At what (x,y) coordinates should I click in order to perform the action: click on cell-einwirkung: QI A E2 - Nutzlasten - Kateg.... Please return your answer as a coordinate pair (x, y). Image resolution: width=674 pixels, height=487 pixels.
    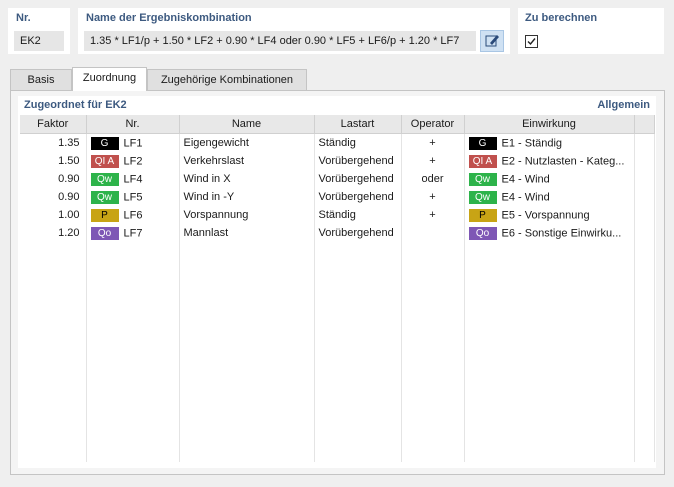
    Looking at the image, I should click on (549, 161).